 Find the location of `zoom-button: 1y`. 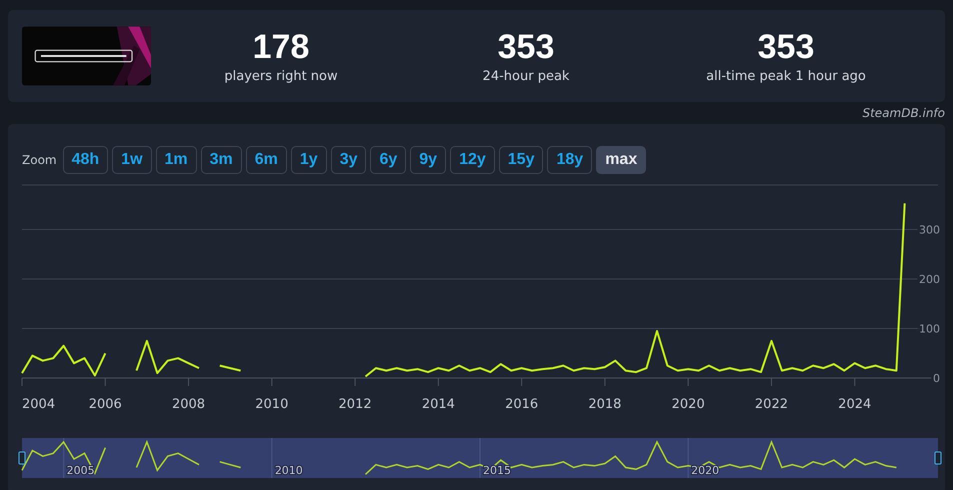

zoom-button: 1y is located at coordinates (308, 160).